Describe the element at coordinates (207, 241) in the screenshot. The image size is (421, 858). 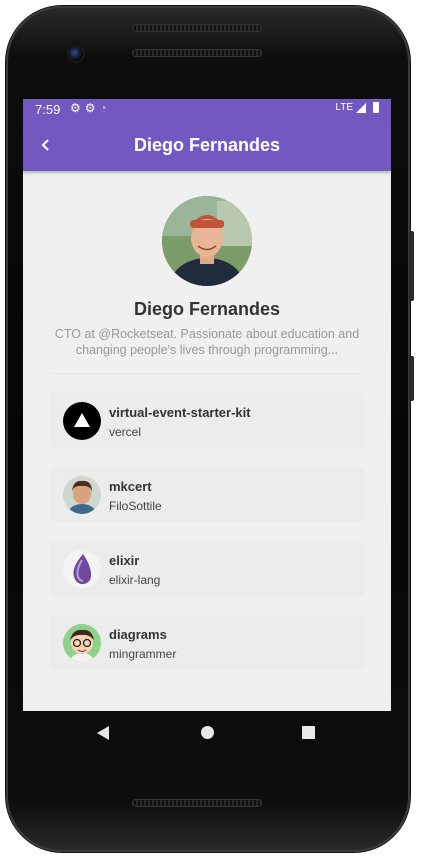
I see `profile-avatar` at that location.